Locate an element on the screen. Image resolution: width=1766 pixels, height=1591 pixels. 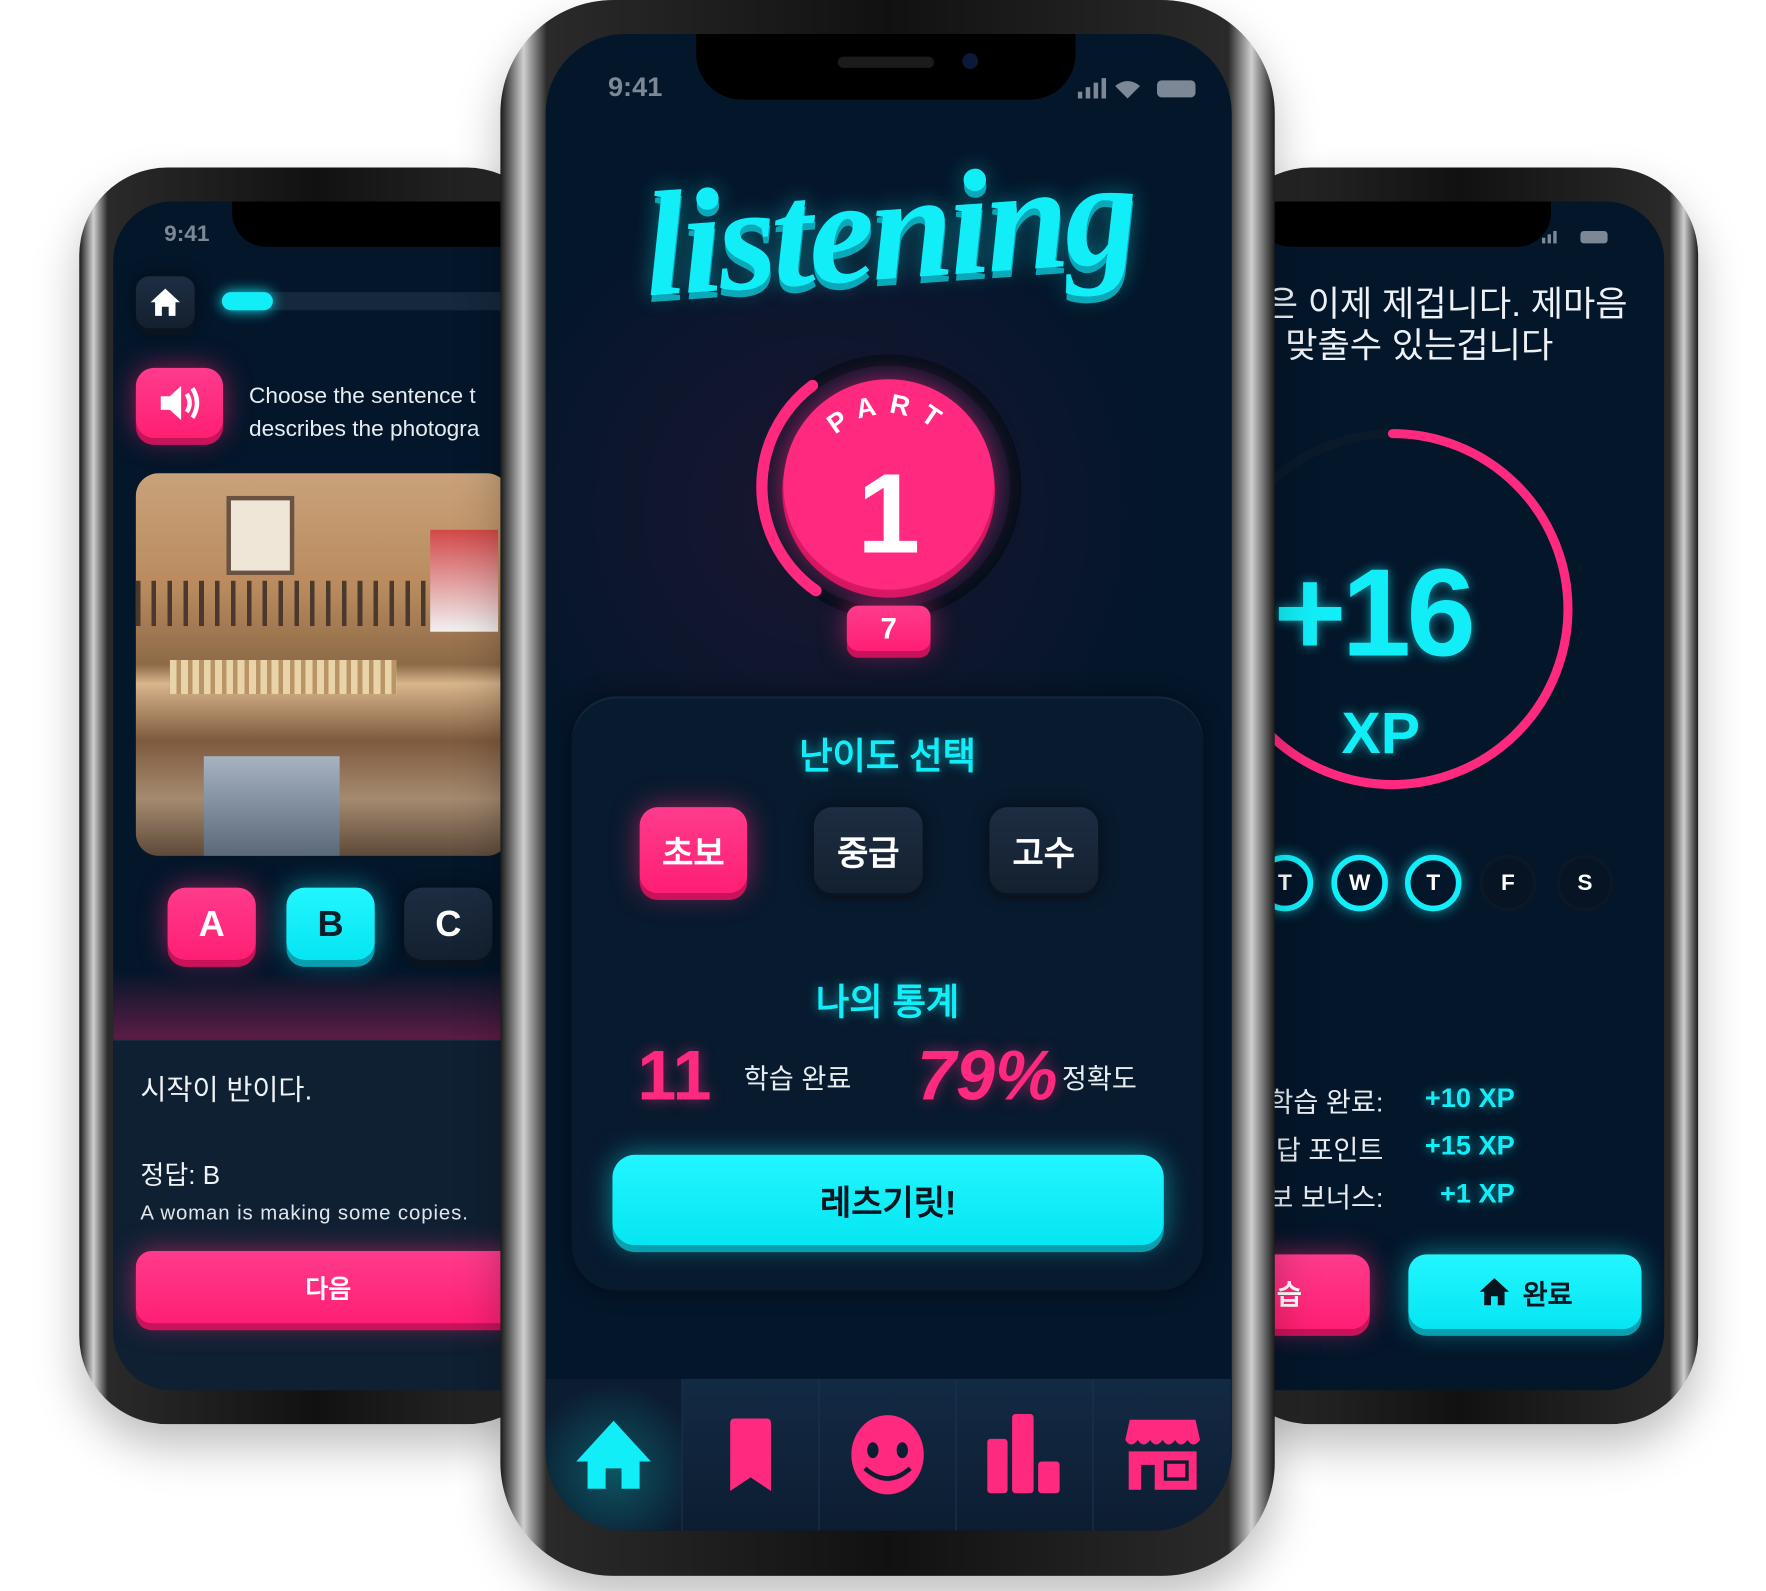
next-button: 다음 is located at coordinates (328, 1287).